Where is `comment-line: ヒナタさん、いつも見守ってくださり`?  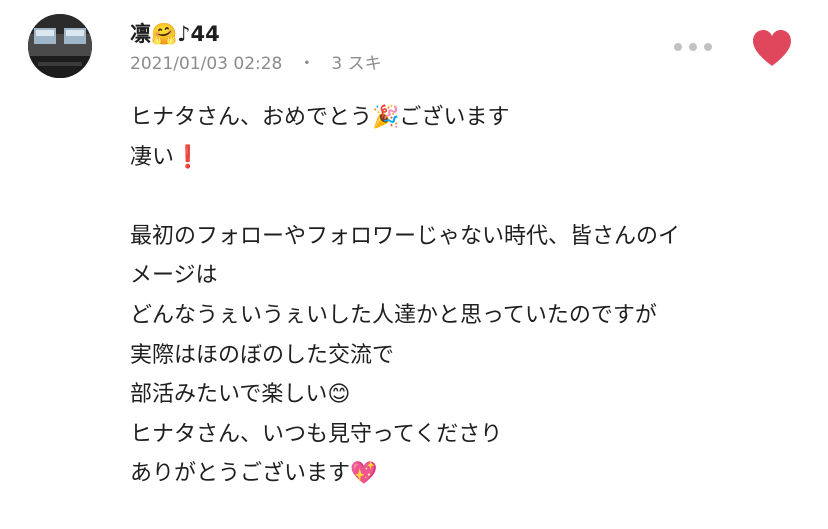 comment-line: ヒナタさん、いつも見守ってくださり is located at coordinates (316, 434).